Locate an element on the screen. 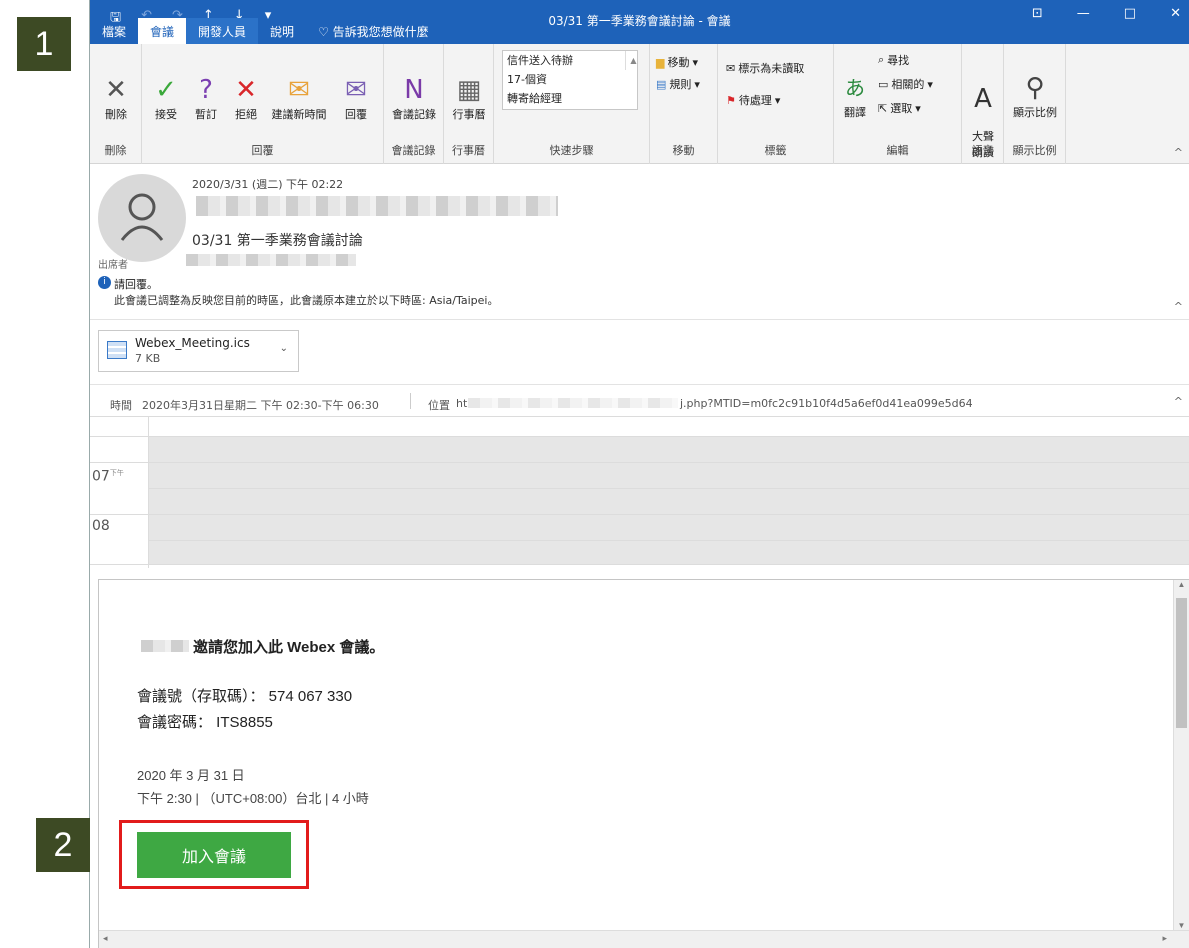  tab-meeting: 會議 is located at coordinates (162, 31).